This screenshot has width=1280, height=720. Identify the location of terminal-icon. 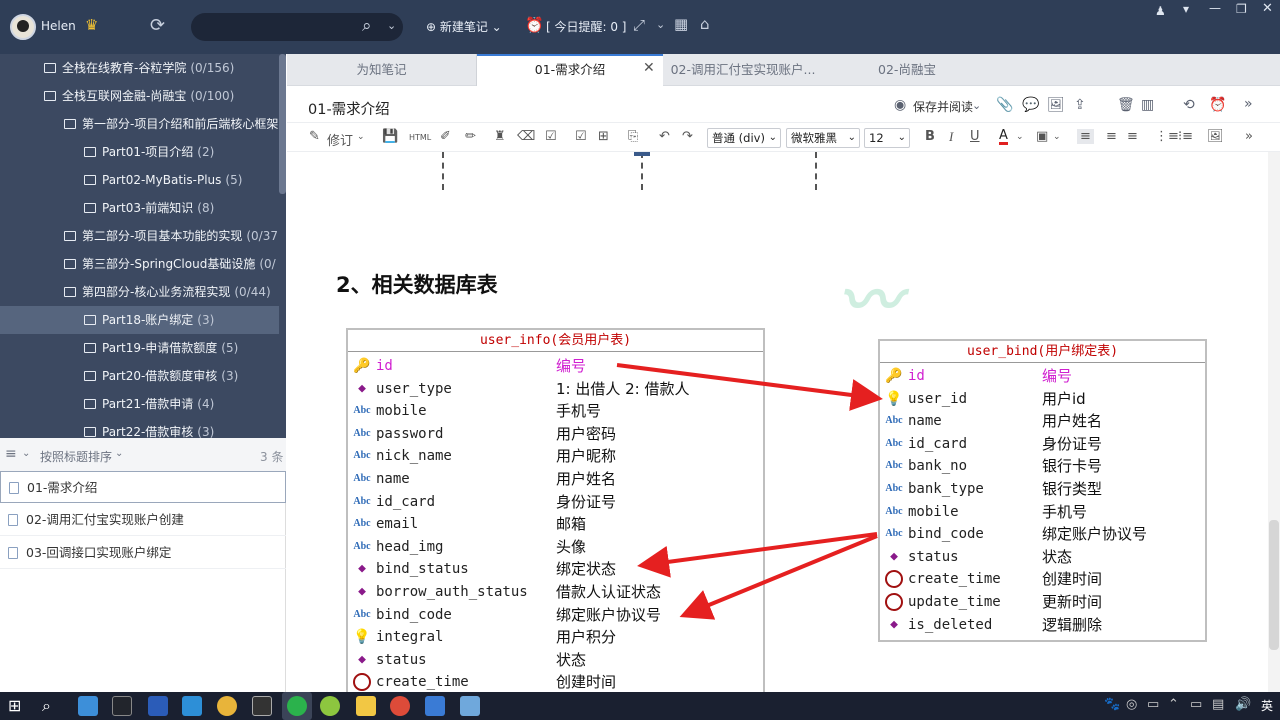
(262, 706).